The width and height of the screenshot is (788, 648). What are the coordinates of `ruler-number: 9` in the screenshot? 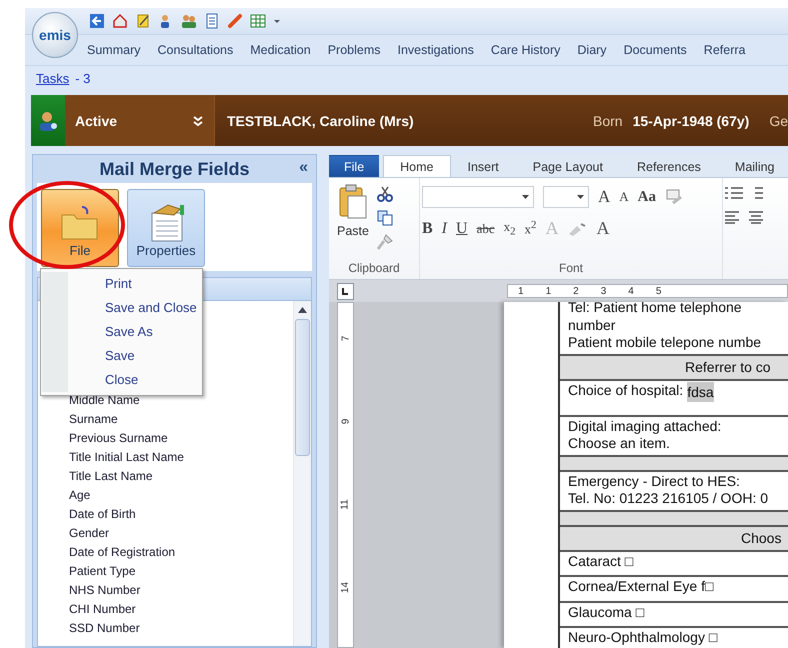 It's located at (345, 421).